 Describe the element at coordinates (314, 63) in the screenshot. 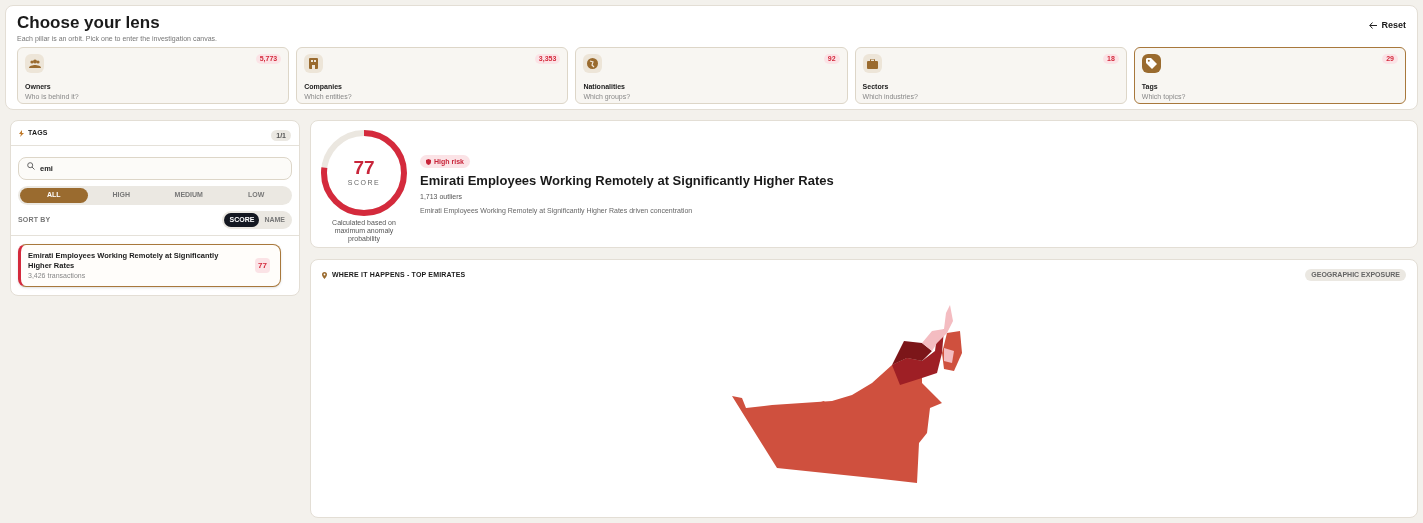

I see `building-icon` at that location.